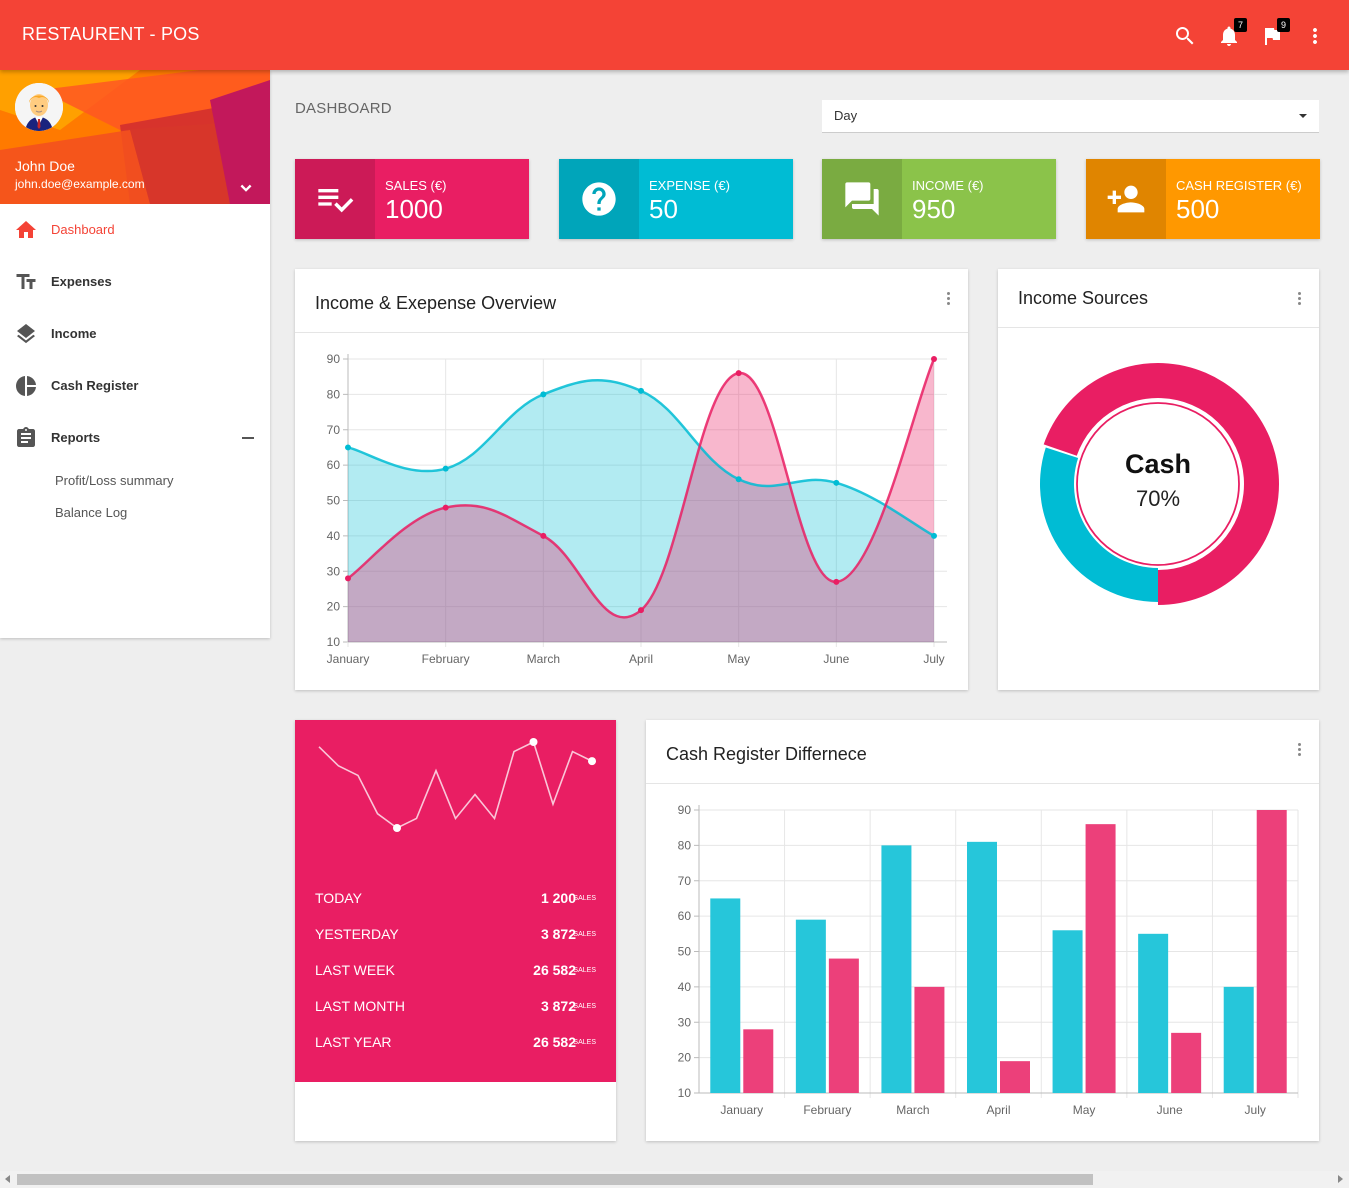 Image resolution: width=1349 pixels, height=1188 pixels. What do you see at coordinates (554, 970) in the screenshot?
I see `sales-row-value: 26 582` at bounding box center [554, 970].